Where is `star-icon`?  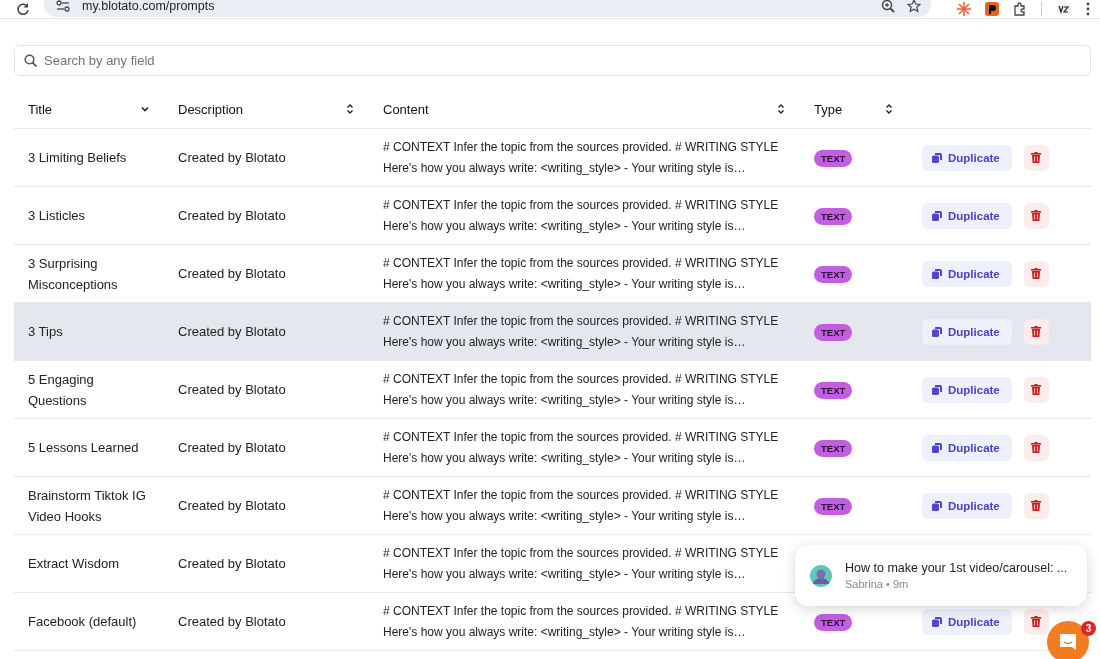
star-icon is located at coordinates (914, 6).